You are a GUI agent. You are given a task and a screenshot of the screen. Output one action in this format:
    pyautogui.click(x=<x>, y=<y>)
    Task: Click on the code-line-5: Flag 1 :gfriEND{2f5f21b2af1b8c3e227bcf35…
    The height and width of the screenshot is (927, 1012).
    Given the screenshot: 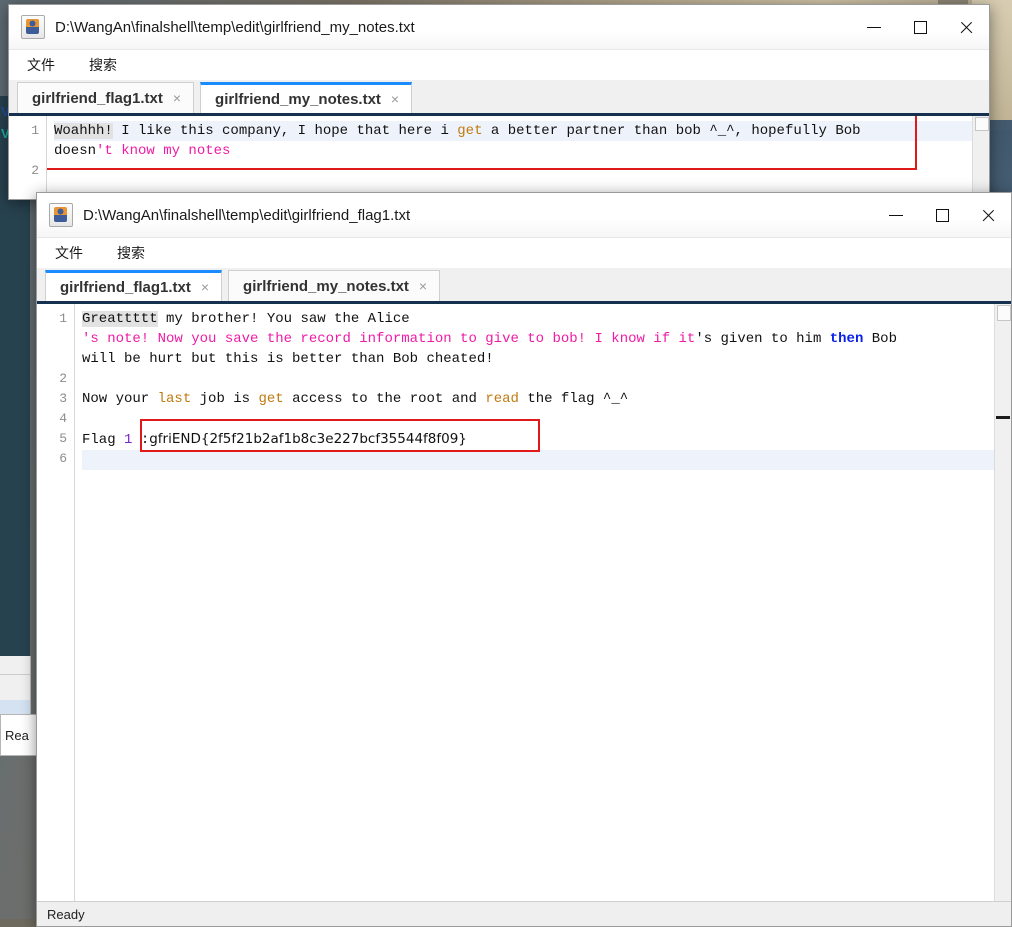 What is the action you would take?
    pyautogui.click(x=546, y=439)
    